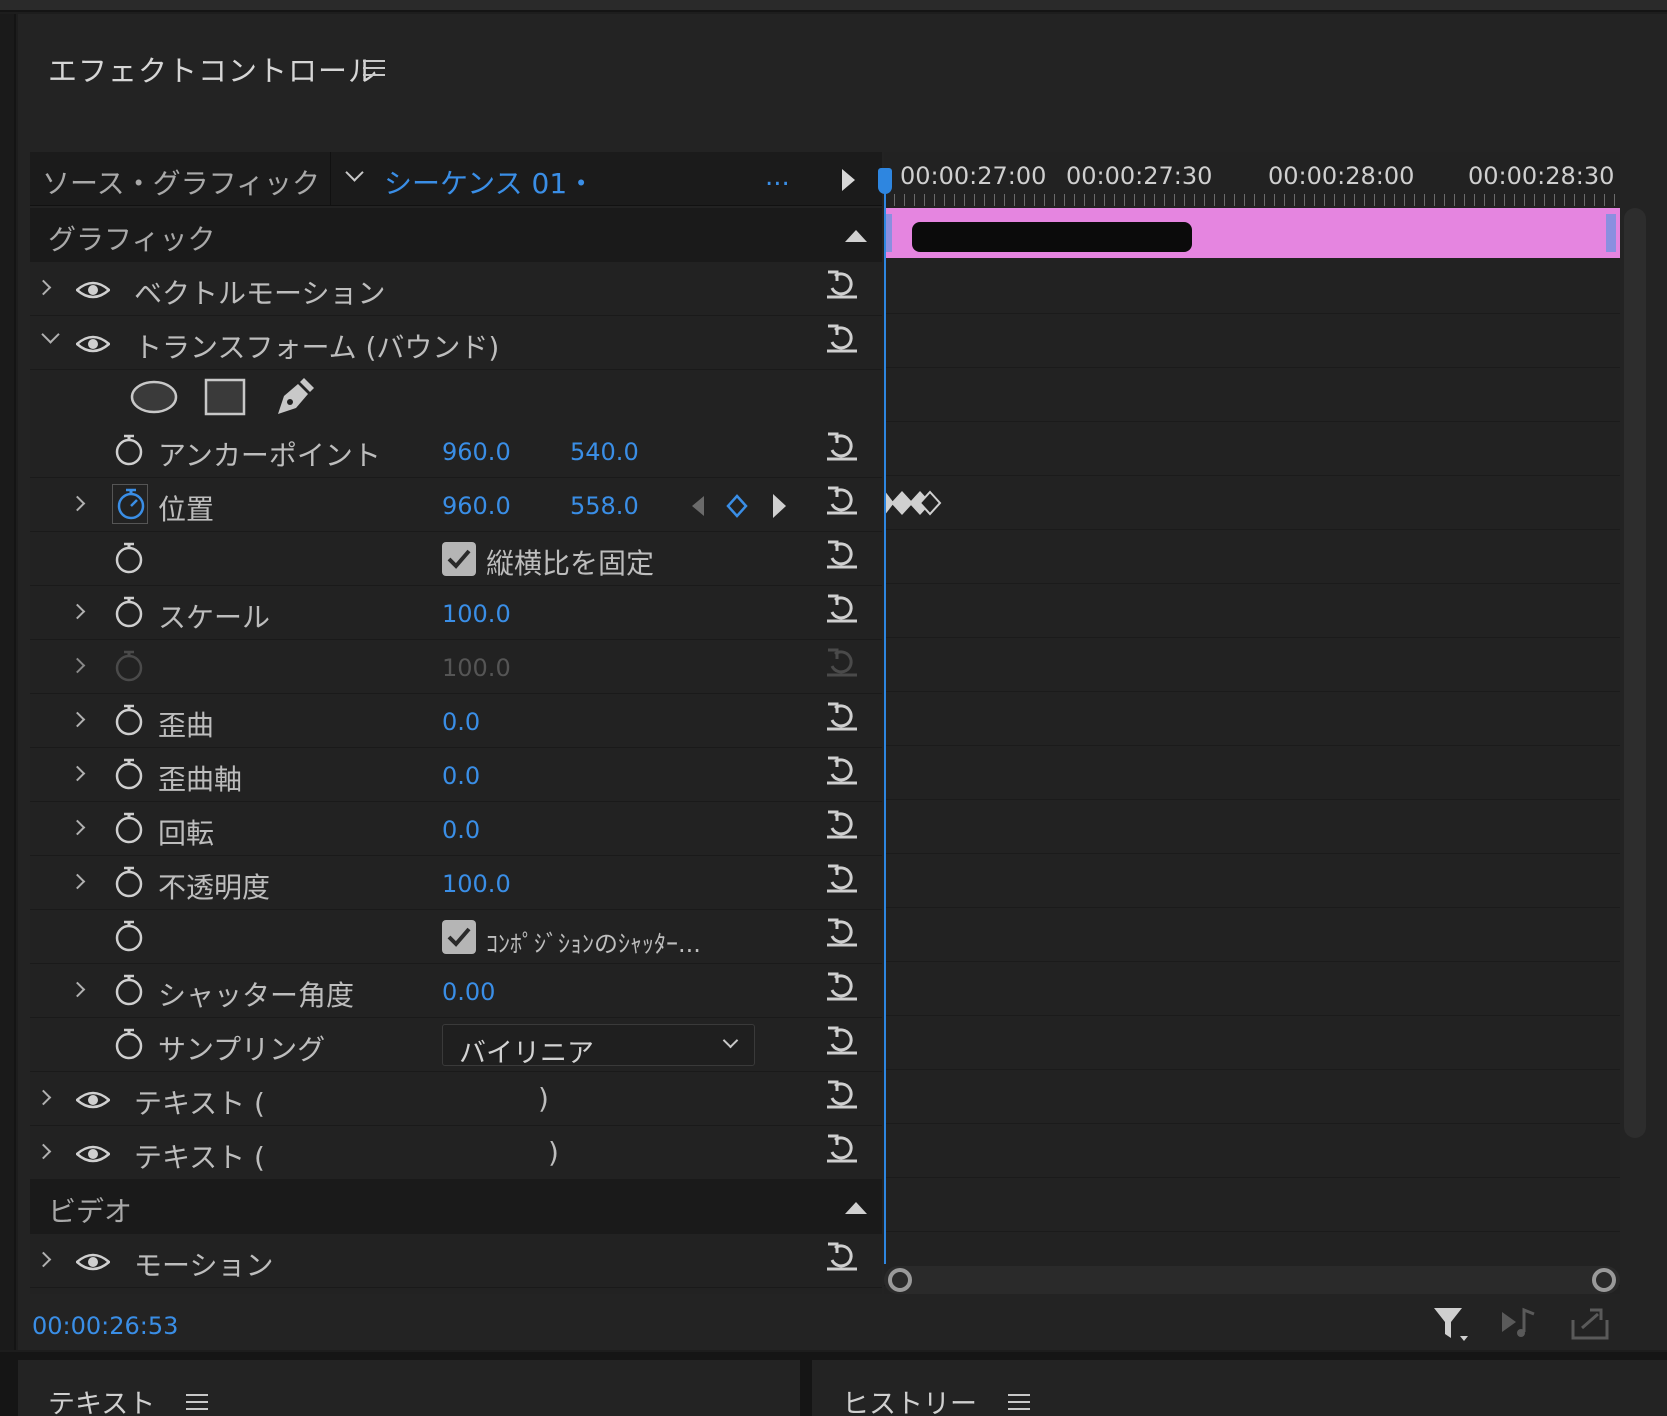  Describe the element at coordinates (598, 1046) in the screenshot. I see `sampling-dropdown: バイリニア` at that location.